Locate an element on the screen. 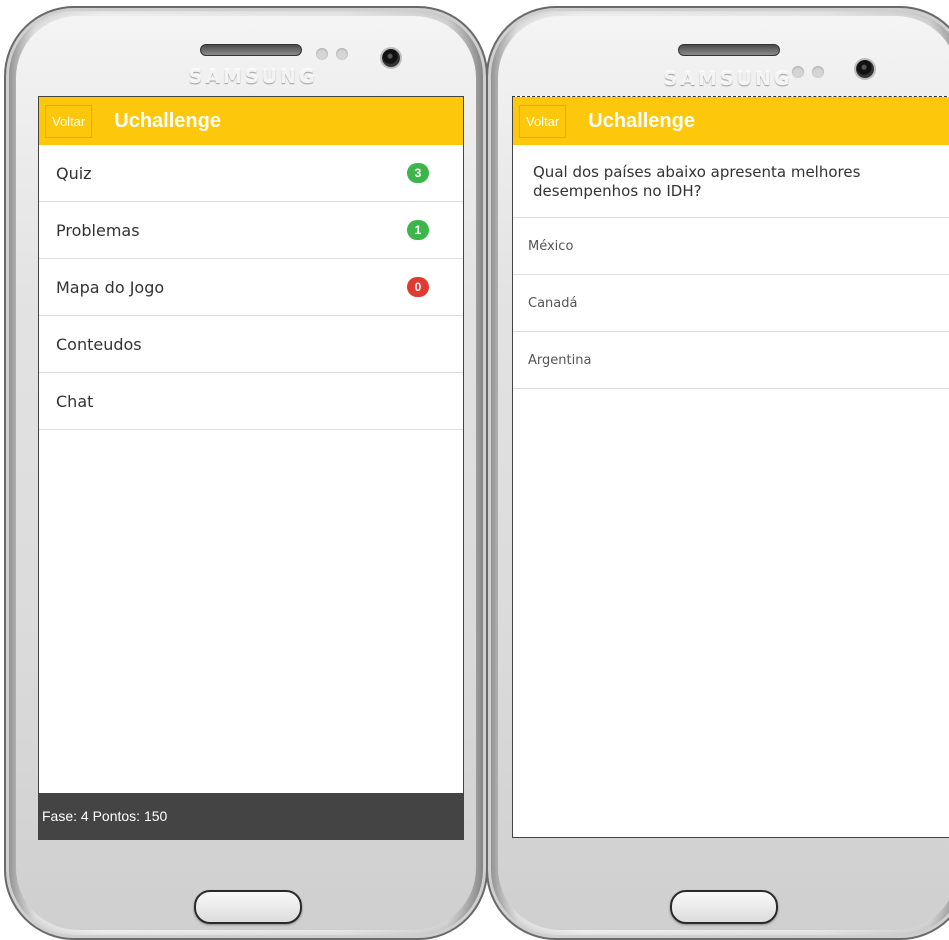  menu-item-chat: Chat is located at coordinates (251, 401).